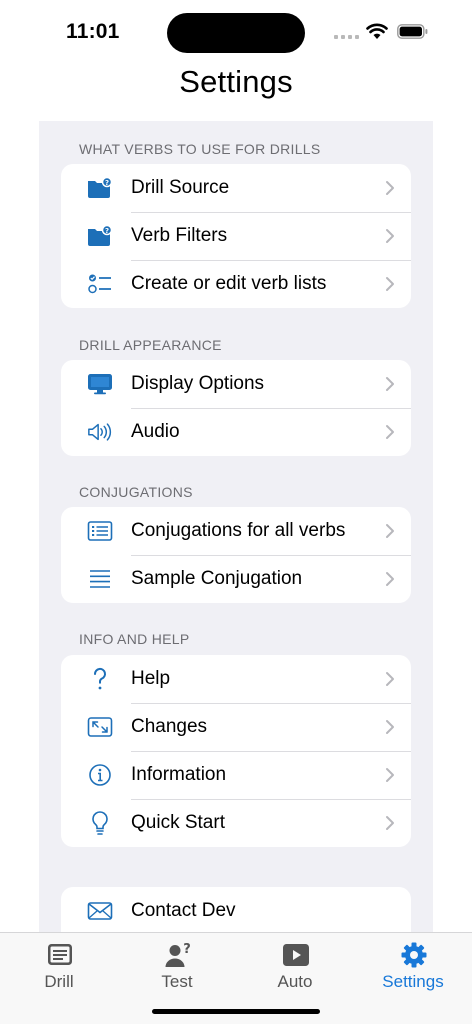  What do you see at coordinates (236, 432) in the screenshot?
I see `audio-row: Audio` at bounding box center [236, 432].